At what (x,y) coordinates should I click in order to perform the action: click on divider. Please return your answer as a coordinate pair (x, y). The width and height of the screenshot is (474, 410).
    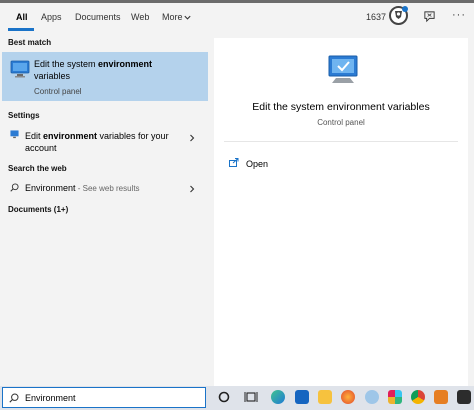
    Looking at the image, I should click on (341, 141).